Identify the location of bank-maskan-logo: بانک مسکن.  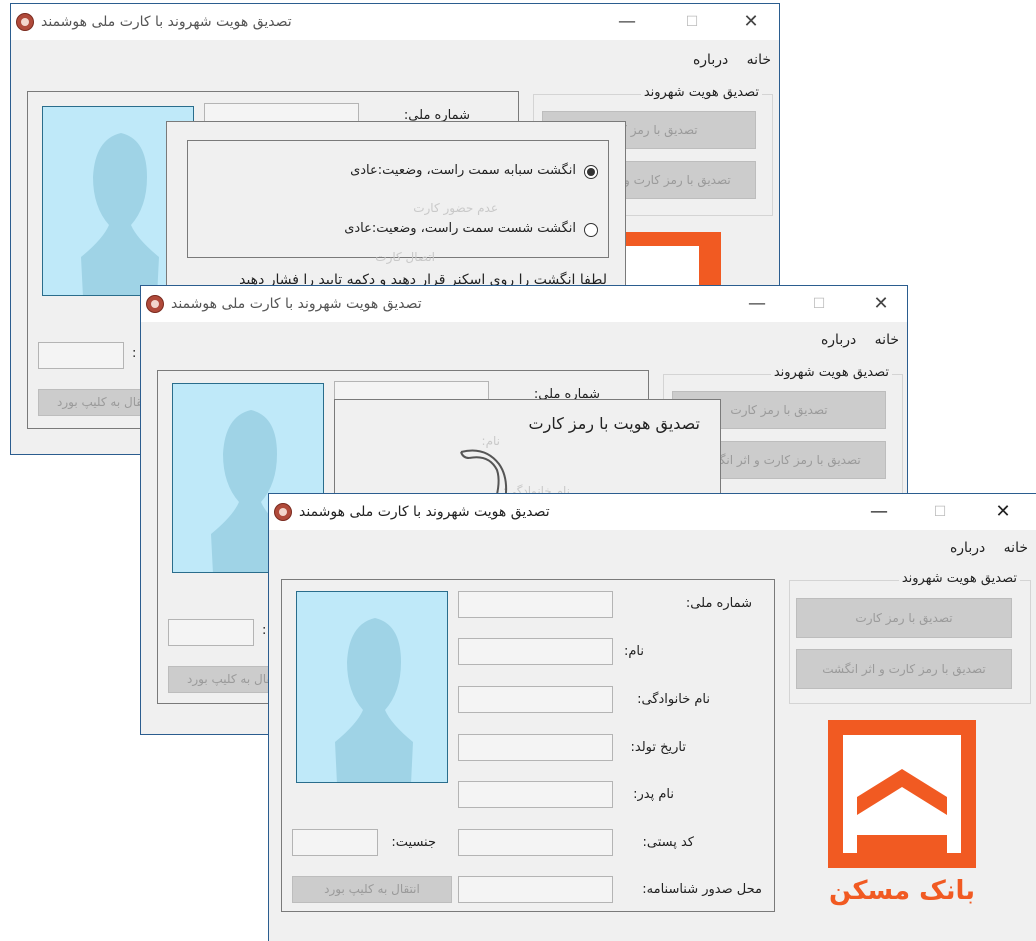
(902, 818).